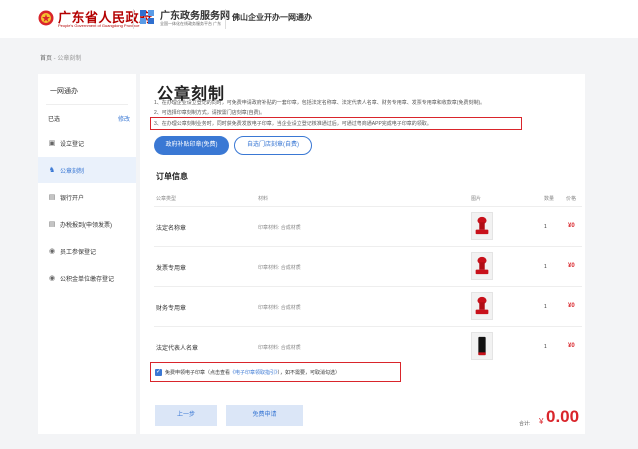  I want to click on e-seal-checkbox: ✓, so click(158, 372).